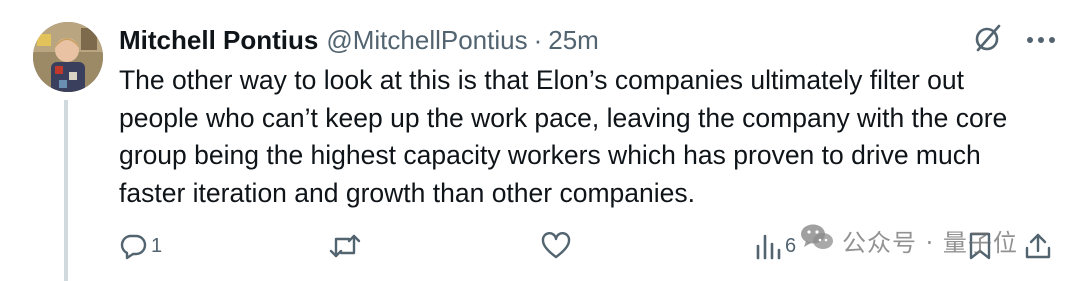 This screenshot has height=281, width=1080. I want to click on tweet-top-actions, so click(1014, 40).